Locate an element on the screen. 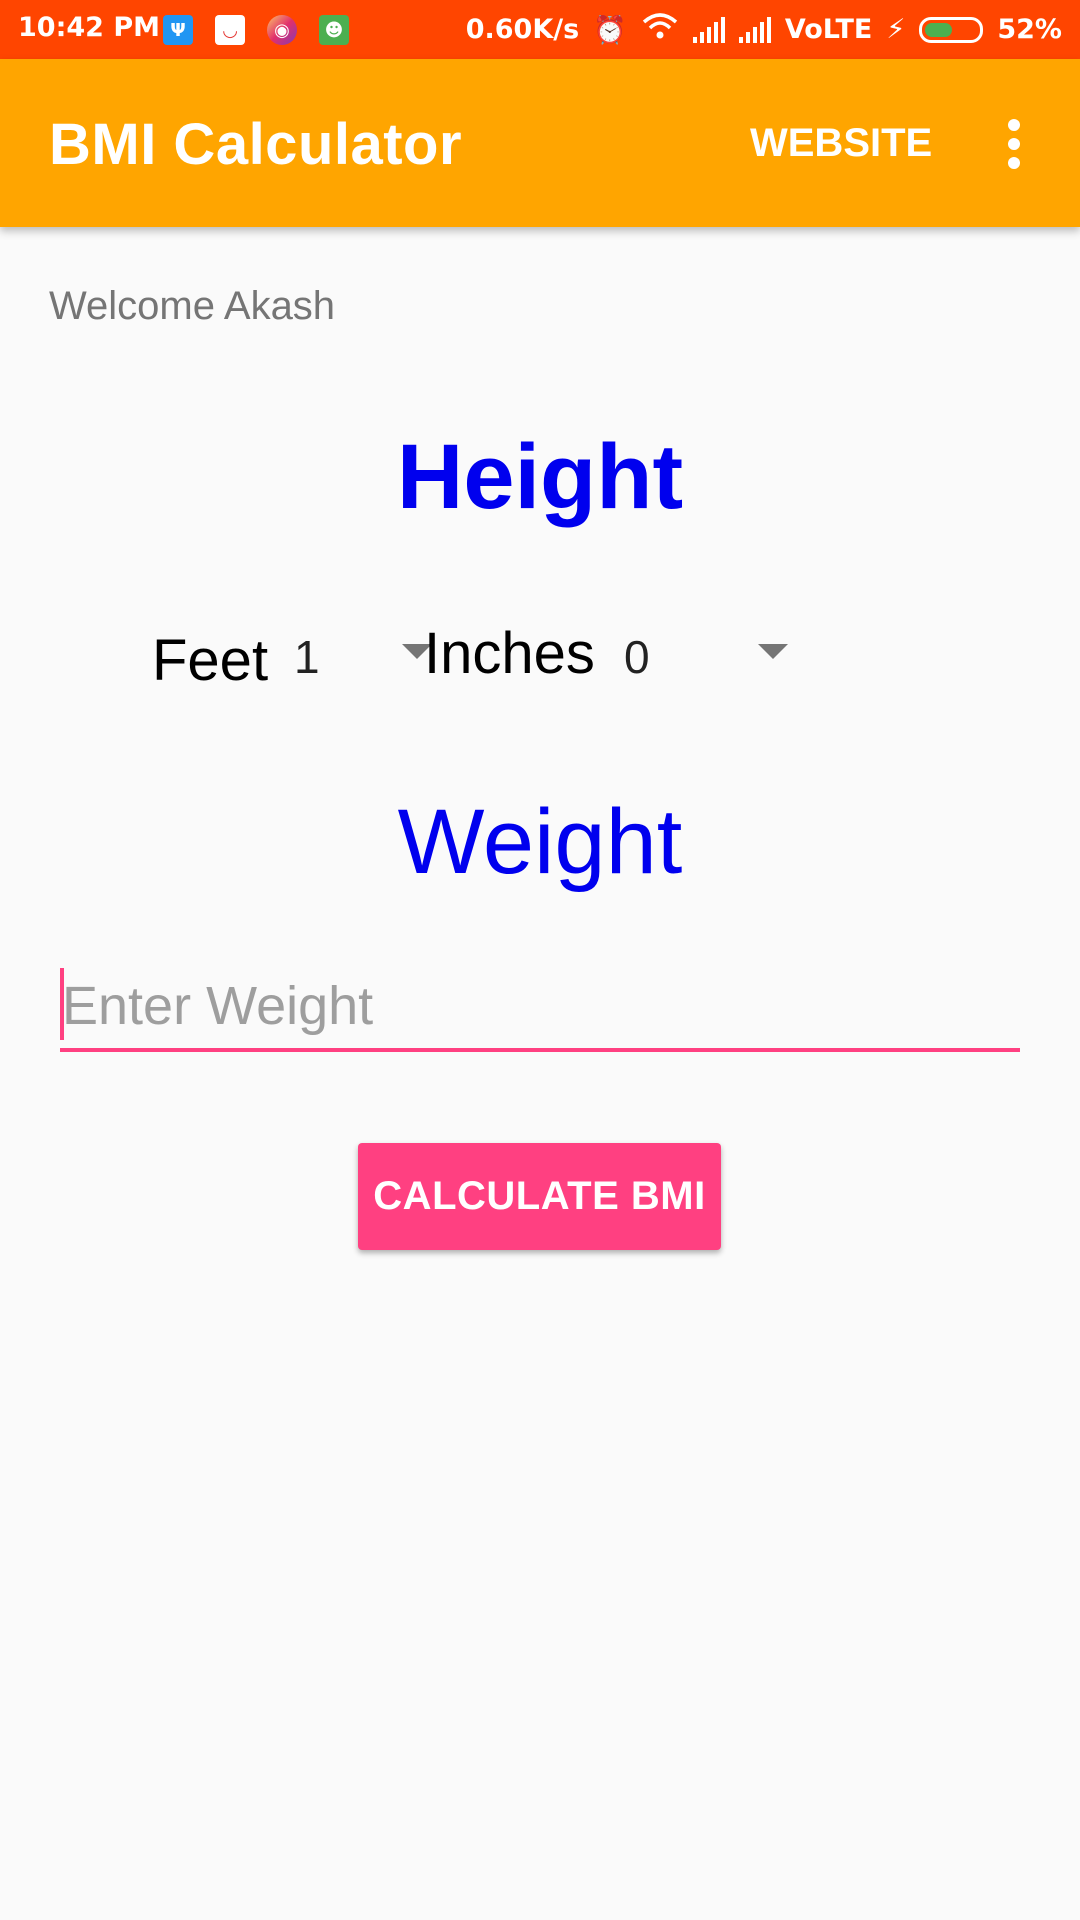 The height and width of the screenshot is (1920, 1080). weight-input is located at coordinates (540, 1011).